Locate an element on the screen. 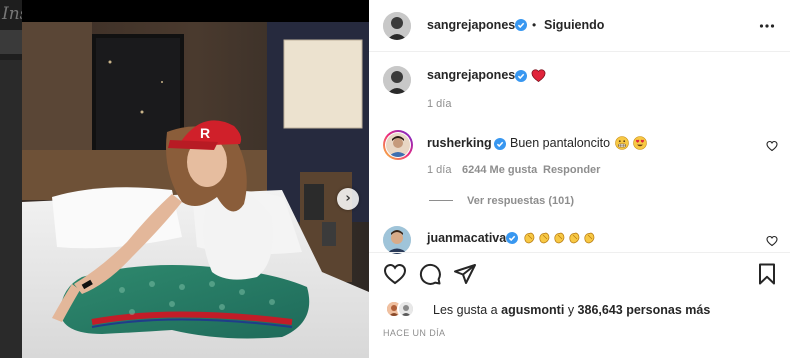  background-logo-fragment: Ins is located at coordinates (12, 14).